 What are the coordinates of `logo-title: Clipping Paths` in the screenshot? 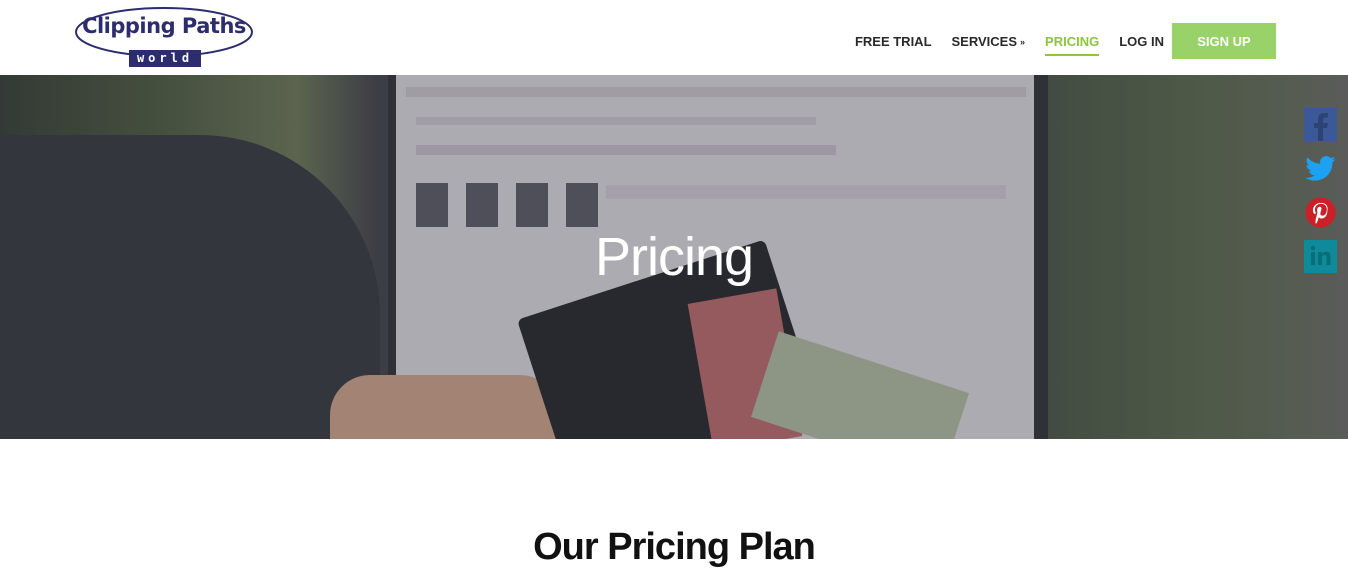 It's located at (164, 26).